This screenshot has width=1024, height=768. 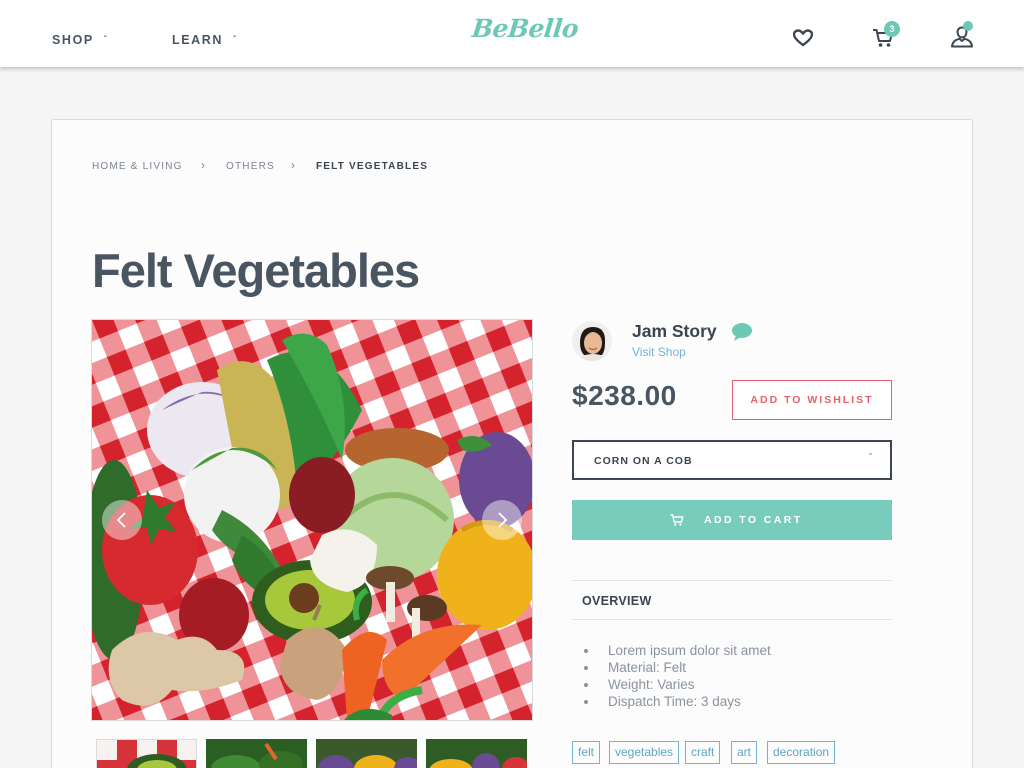 I want to click on overview-heading: OVERVIEW, so click(x=617, y=601).